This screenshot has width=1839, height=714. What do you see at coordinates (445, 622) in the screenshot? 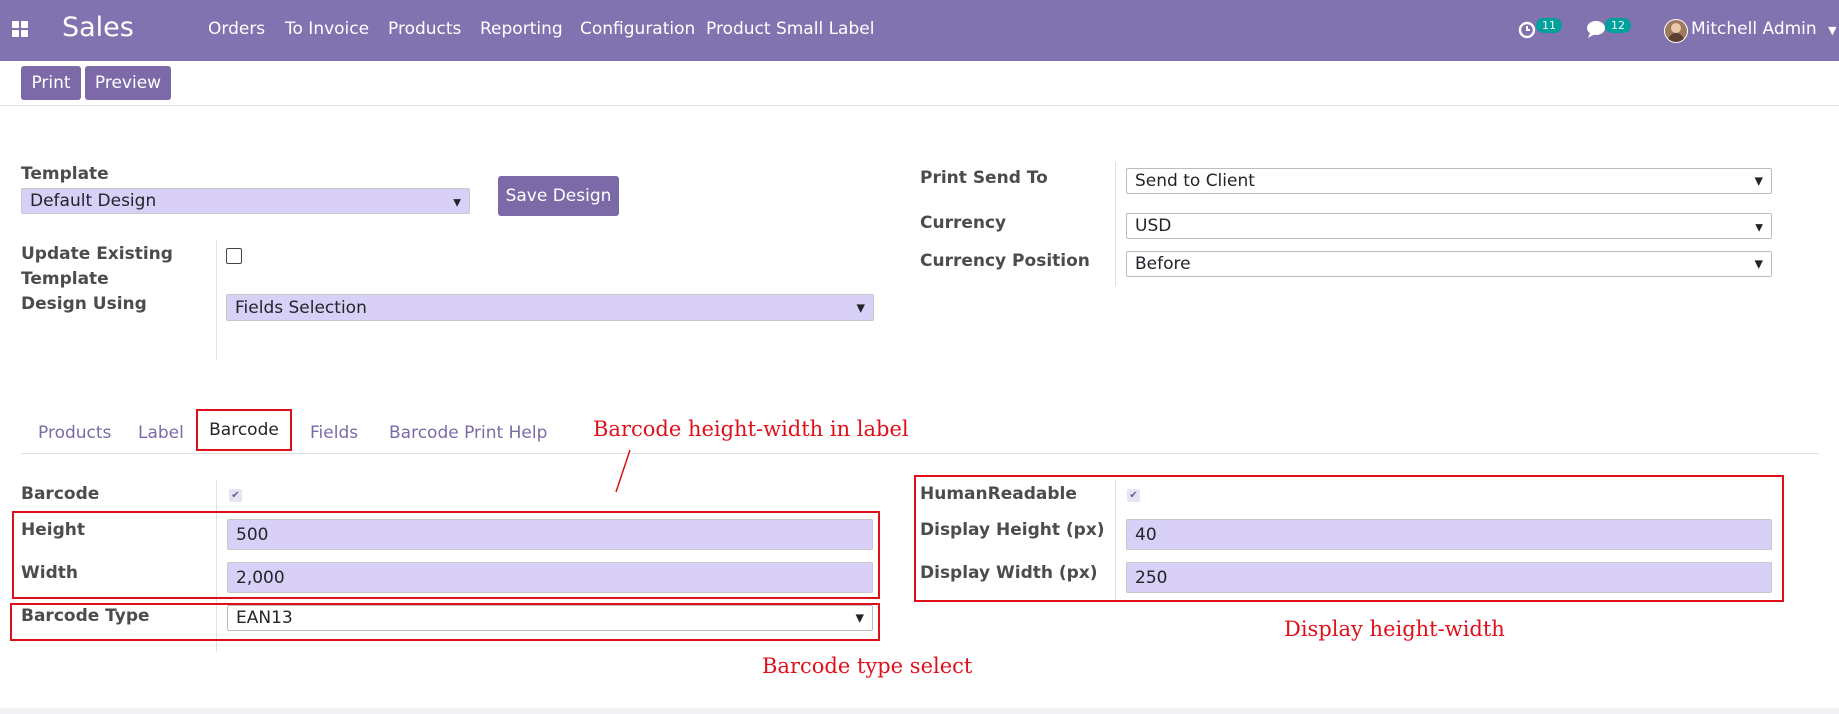
I see `annotation-box-barcode-type` at bounding box center [445, 622].